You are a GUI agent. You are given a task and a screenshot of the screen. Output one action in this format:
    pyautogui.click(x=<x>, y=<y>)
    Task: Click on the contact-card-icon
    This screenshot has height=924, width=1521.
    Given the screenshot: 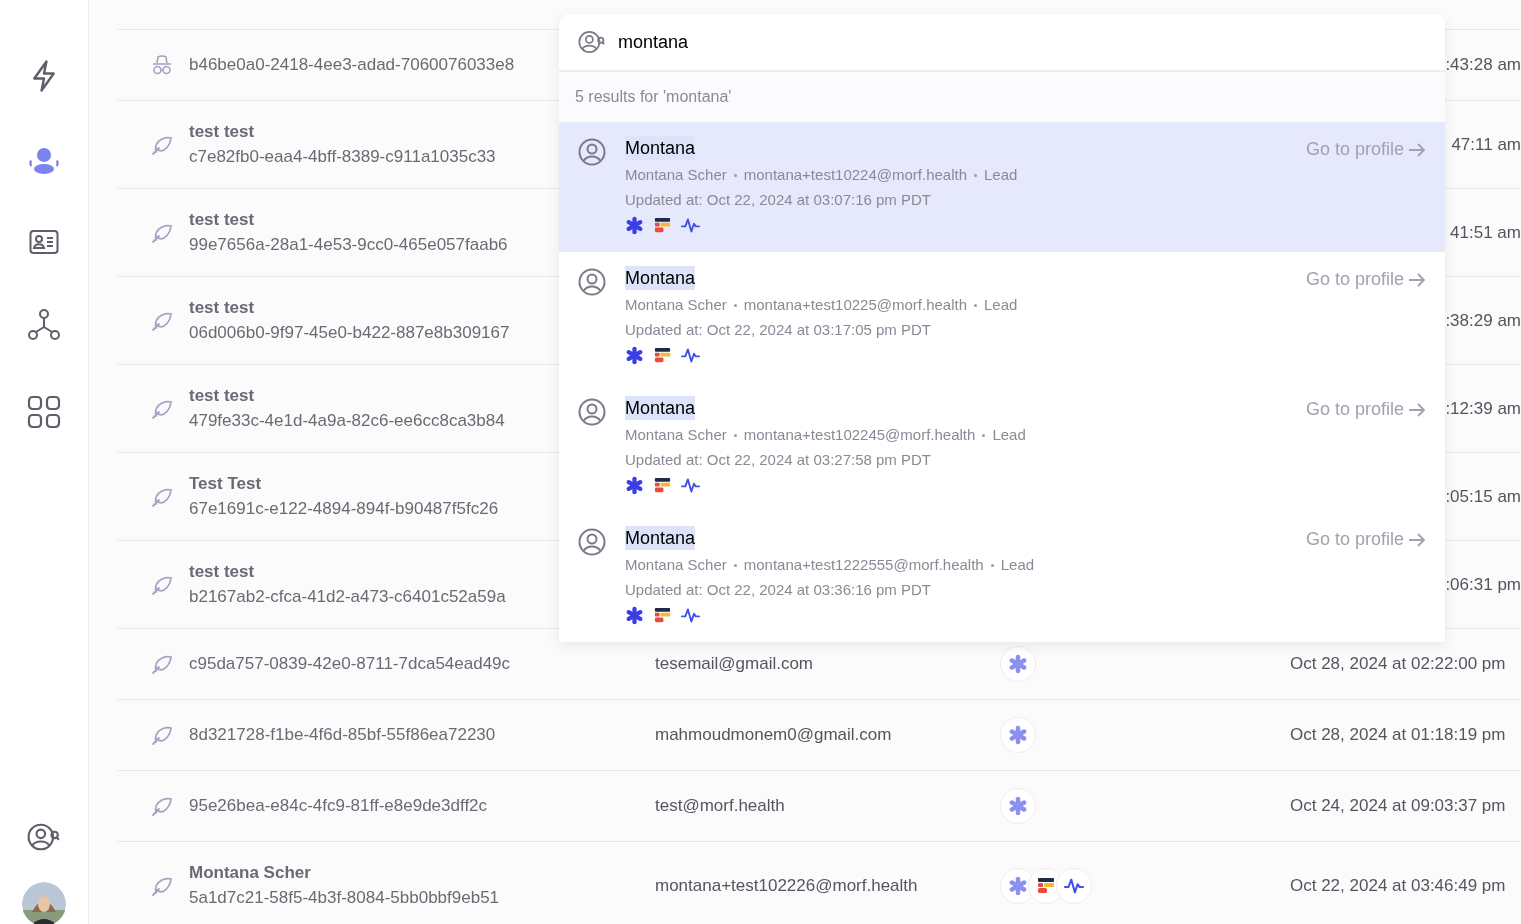 What is the action you would take?
    pyautogui.click(x=44, y=242)
    